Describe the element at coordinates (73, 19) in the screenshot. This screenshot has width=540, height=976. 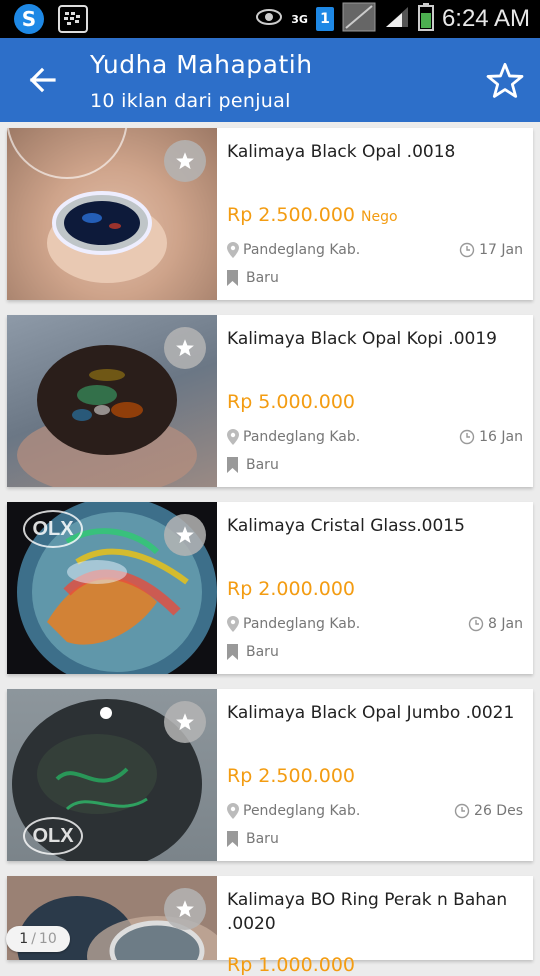
I see `bbm-icon` at that location.